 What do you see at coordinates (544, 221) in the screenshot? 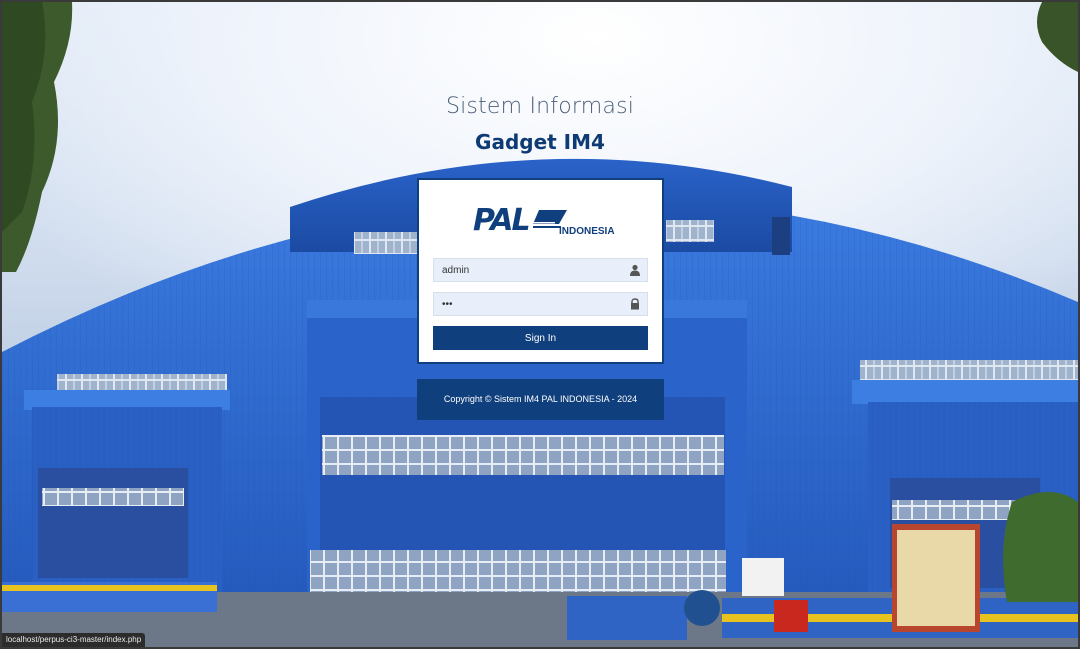
I see `pal-indonesia-logo: PAL INDONESIA` at bounding box center [544, 221].